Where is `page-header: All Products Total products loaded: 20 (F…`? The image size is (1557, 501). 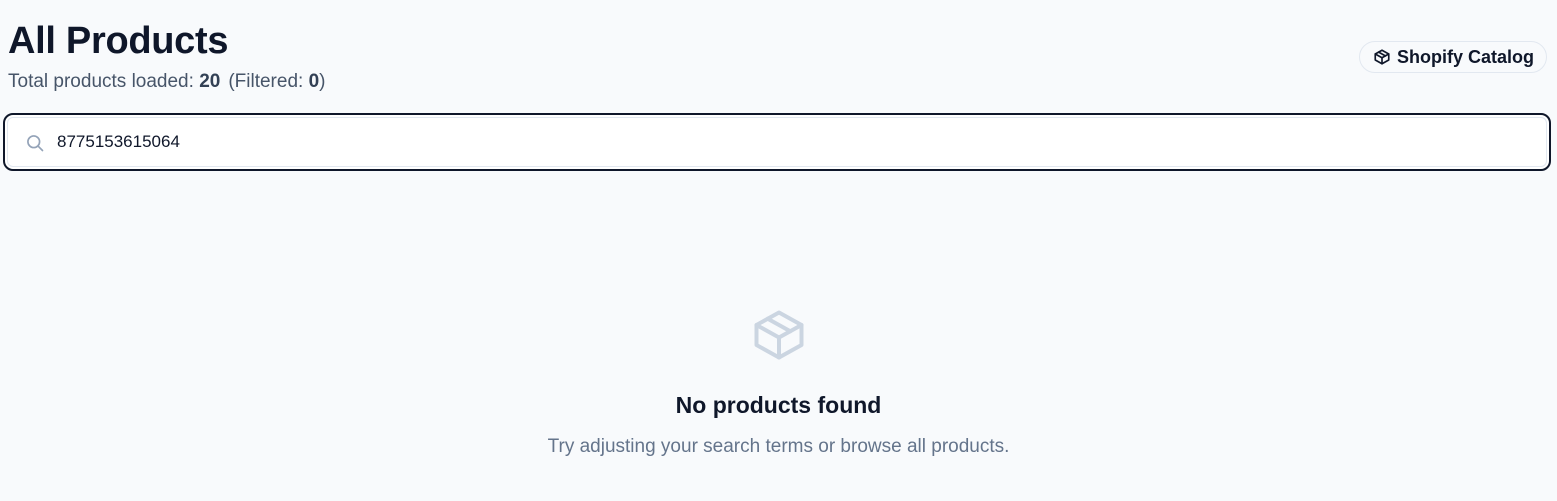 page-header: All Products Total products loaded: 20 (F… is located at coordinates (166, 56).